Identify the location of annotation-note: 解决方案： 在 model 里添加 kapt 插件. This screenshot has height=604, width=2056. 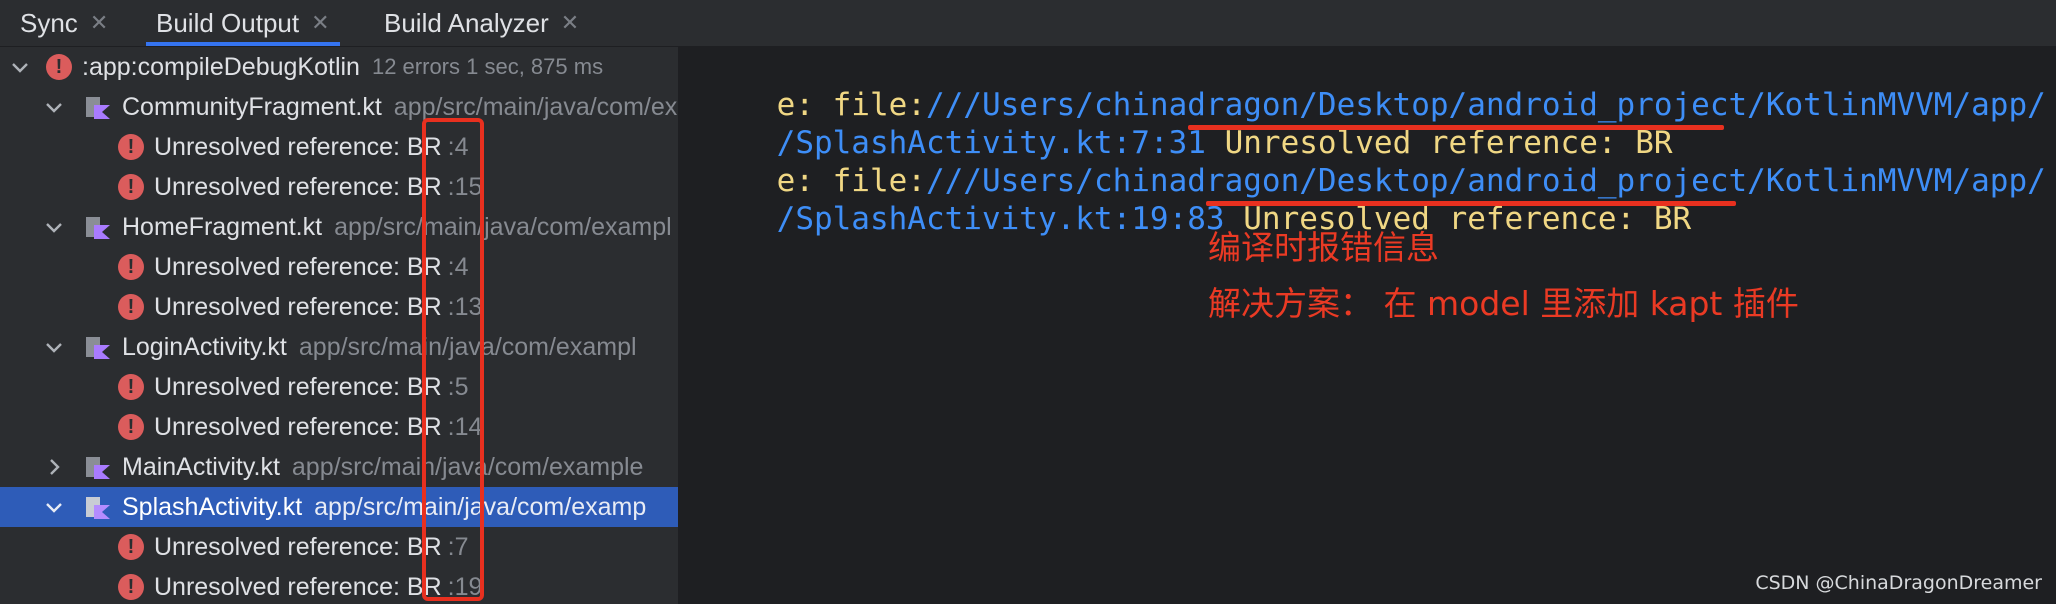
(1503, 303).